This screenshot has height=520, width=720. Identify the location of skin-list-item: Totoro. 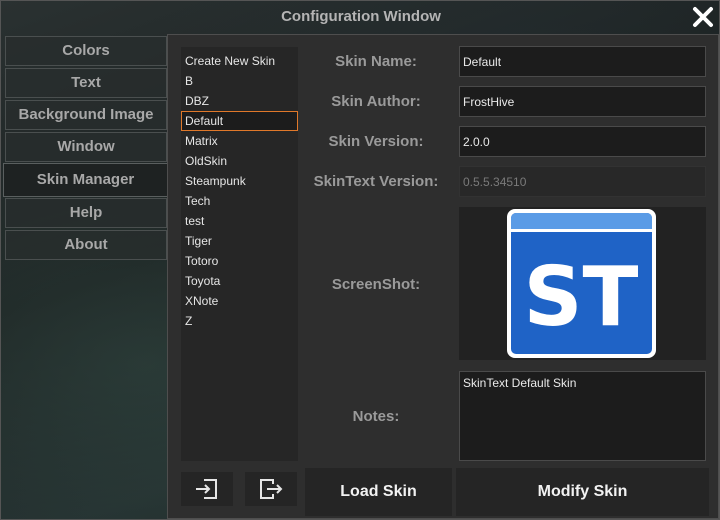
(239, 261).